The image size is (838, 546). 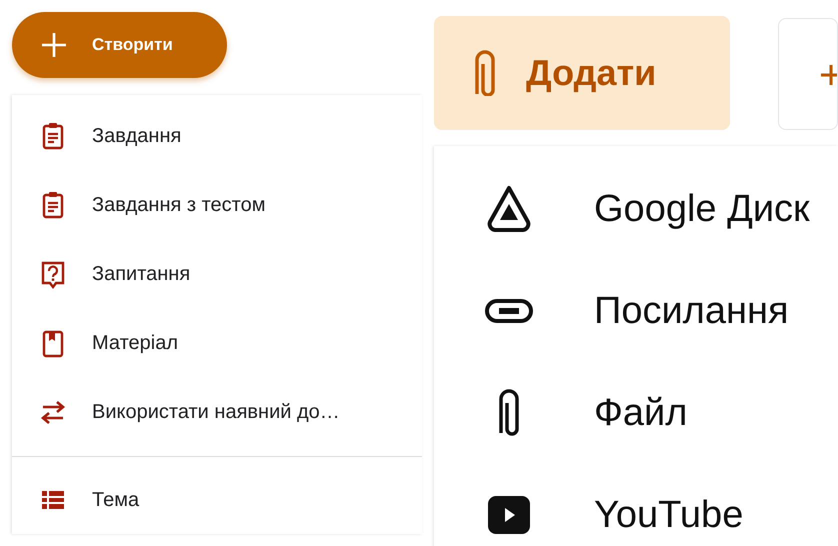 I want to click on menu-item: Матеріал, so click(x=217, y=342).